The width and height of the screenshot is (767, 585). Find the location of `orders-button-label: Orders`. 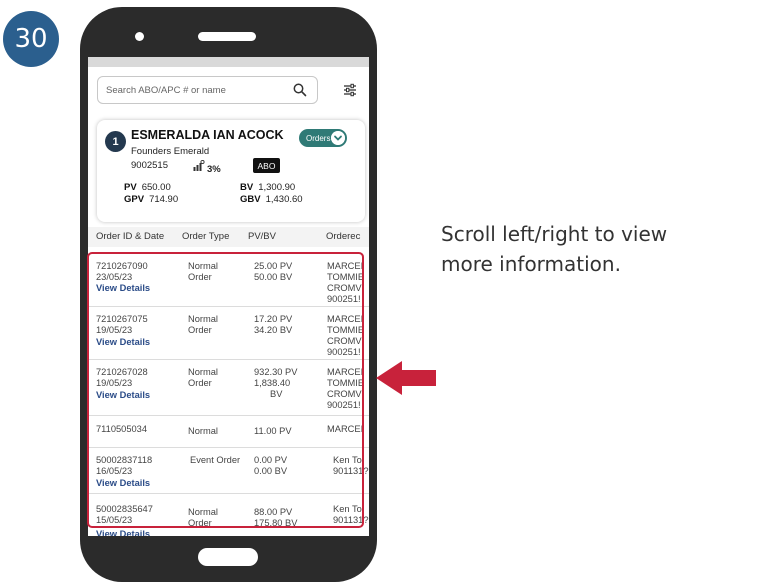

orders-button-label: Orders is located at coordinates (318, 138).